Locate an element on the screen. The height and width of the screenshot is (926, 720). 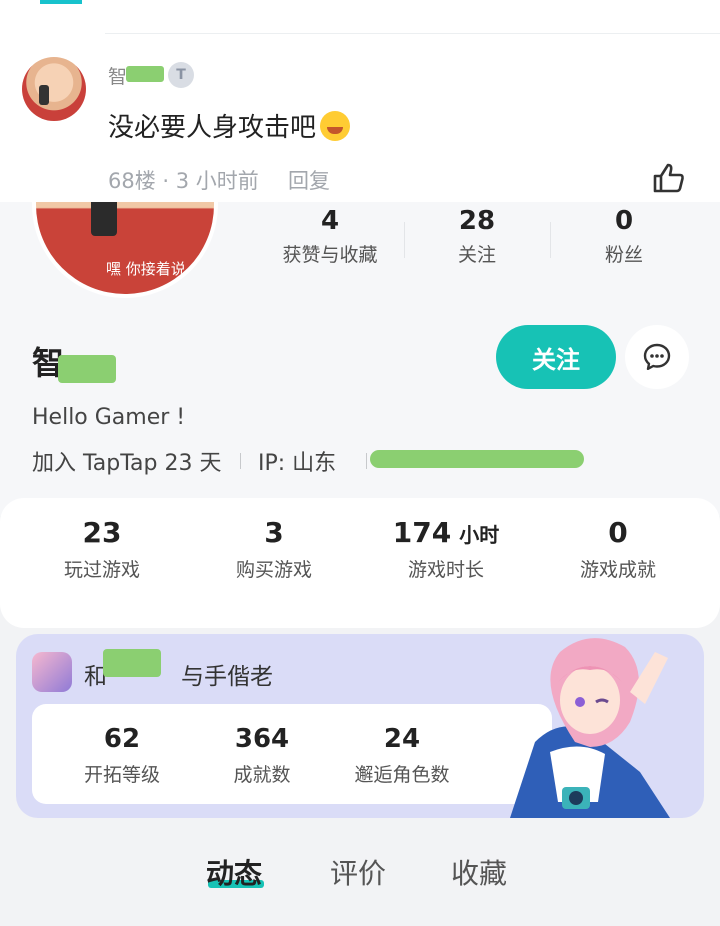
tab-reviews: 评价 is located at coordinates (358, 872).